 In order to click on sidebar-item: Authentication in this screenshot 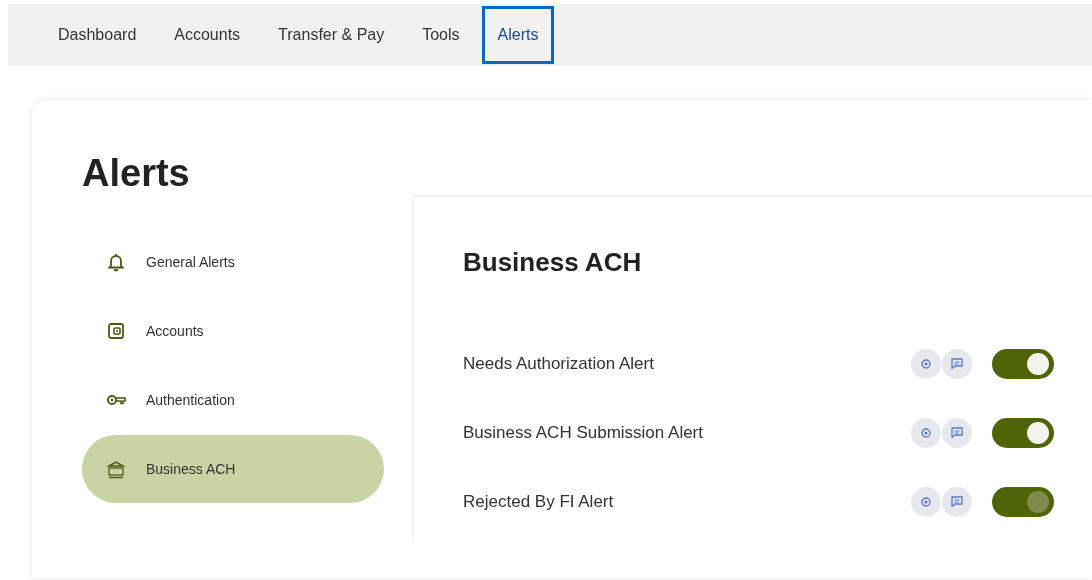, I will do `click(233, 400)`.